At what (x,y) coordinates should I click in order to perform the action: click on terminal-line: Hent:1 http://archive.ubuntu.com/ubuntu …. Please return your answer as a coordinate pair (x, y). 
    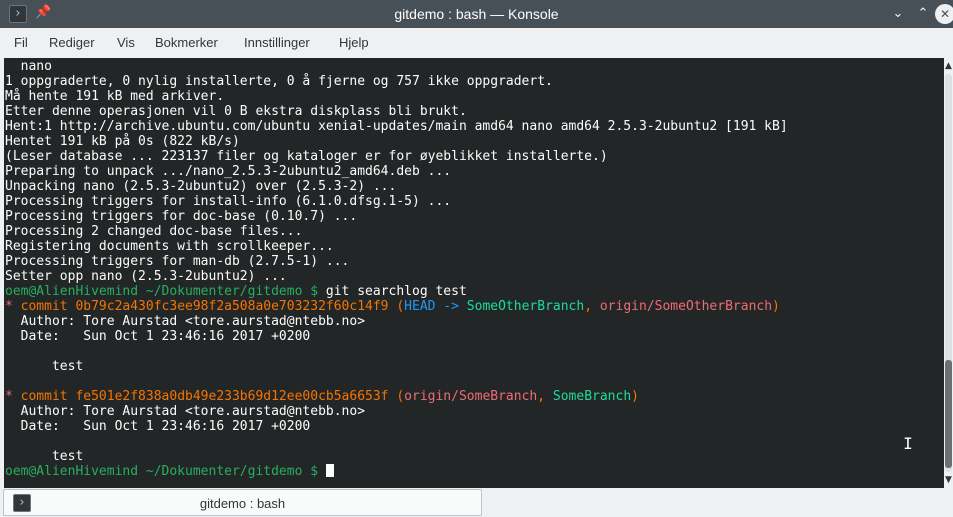
    Looking at the image, I should click on (396, 126).